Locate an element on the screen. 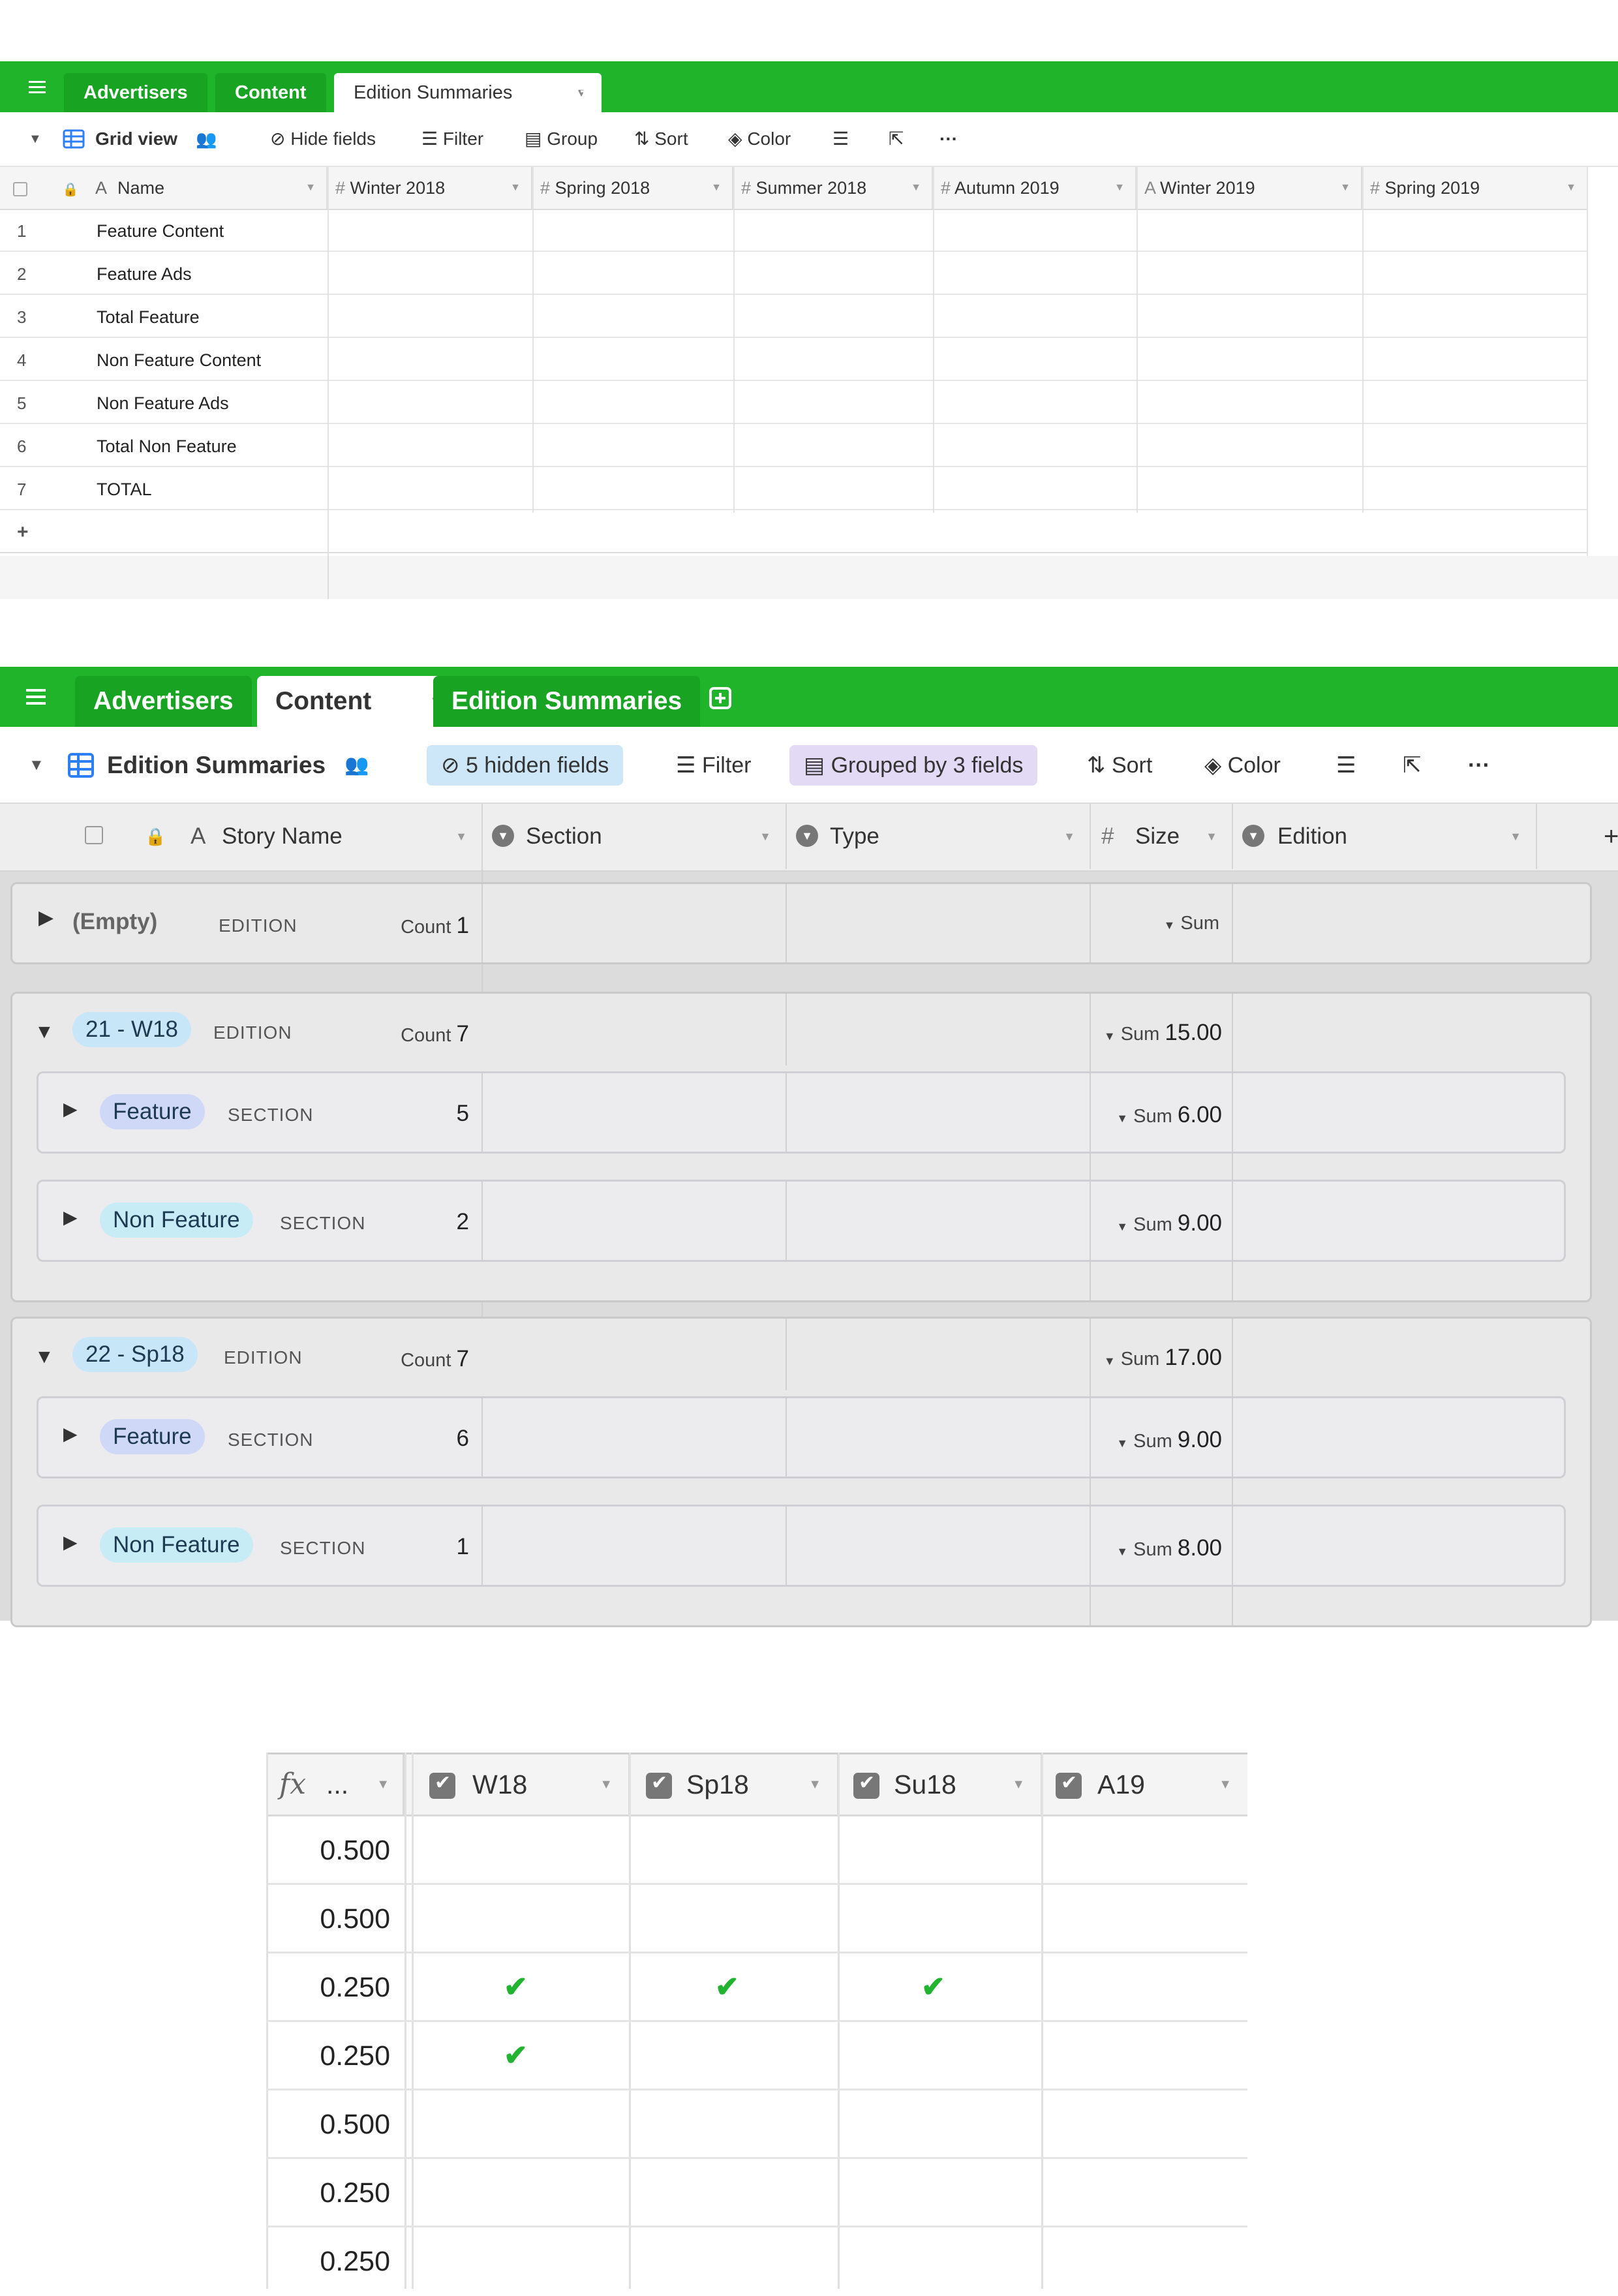  row-name: Feature Content is located at coordinates (160, 231).